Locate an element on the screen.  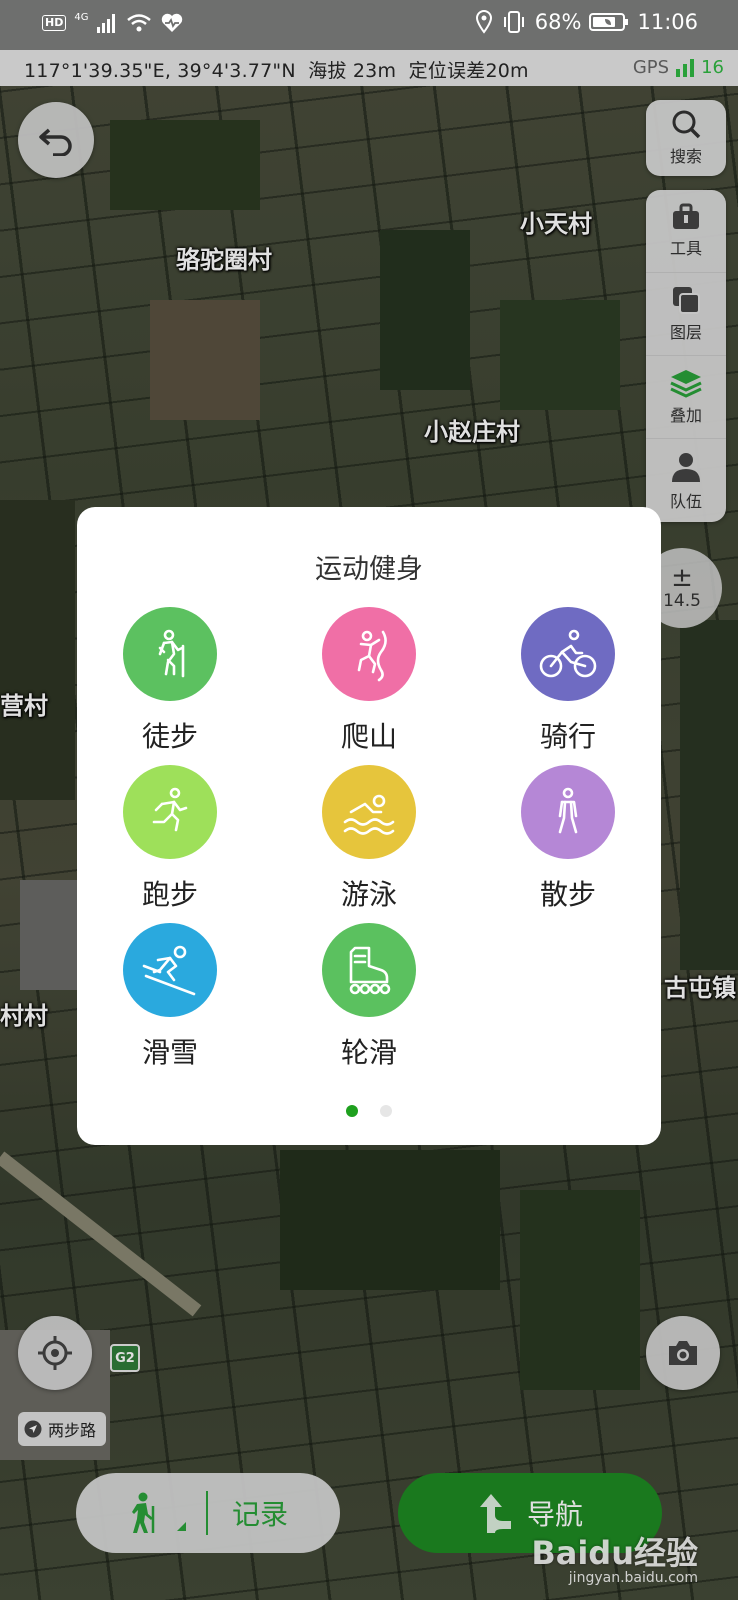
gps-status: GPS 16 is located at coordinates (678, 67).